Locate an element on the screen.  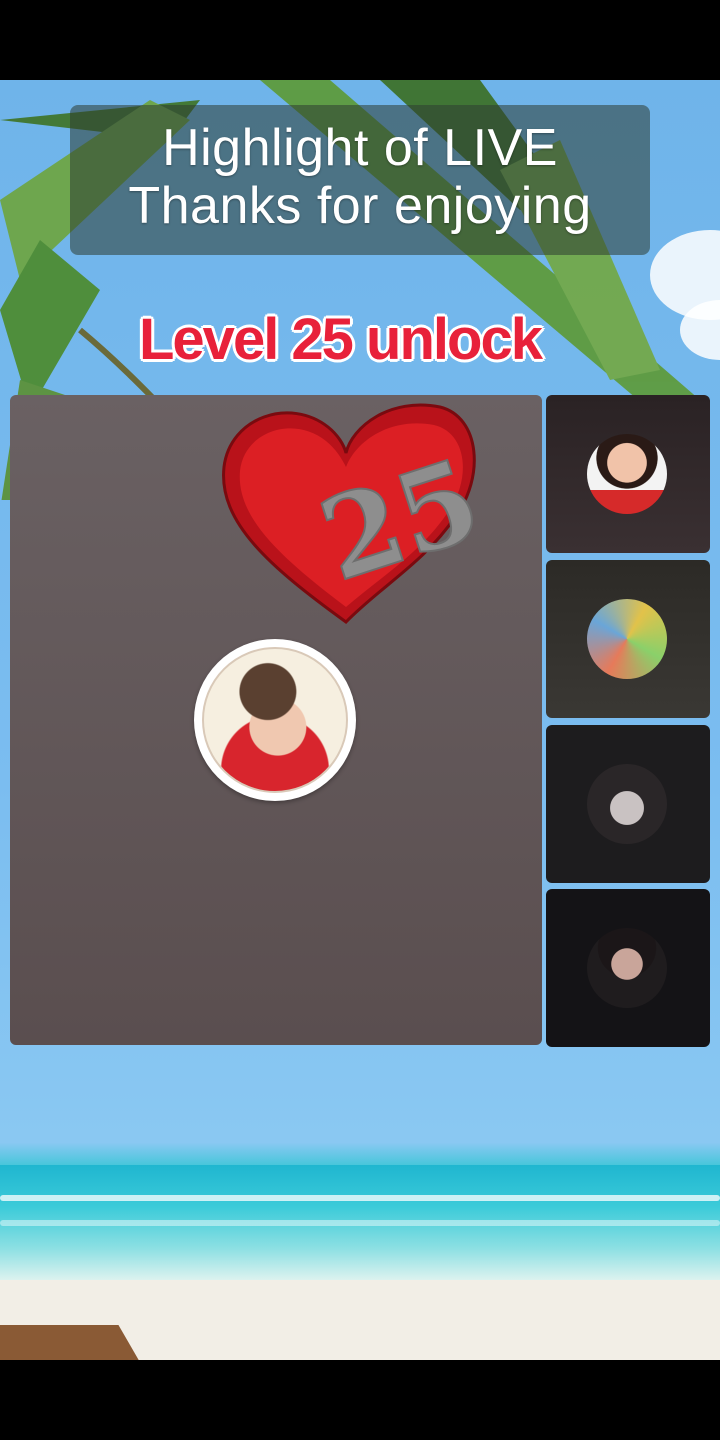
title-line-highlight: Highlight of LIVE is located at coordinates (360, 148).